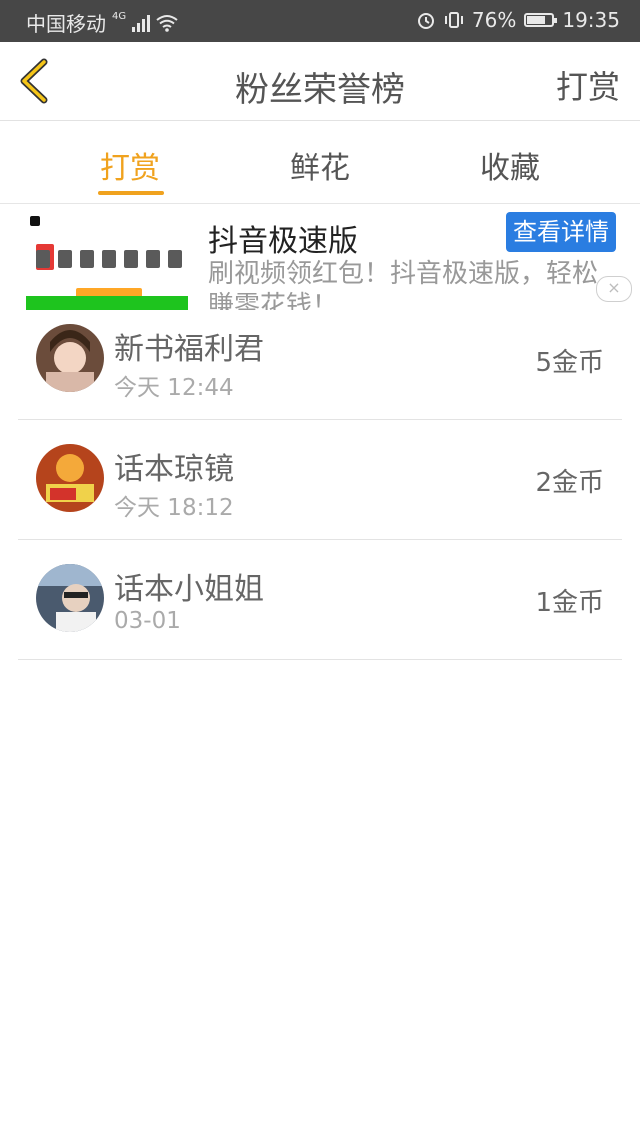 The height and width of the screenshot is (1138, 640). Describe the element at coordinates (569, 483) in the screenshot. I see `coin-amount: 2金币` at that location.